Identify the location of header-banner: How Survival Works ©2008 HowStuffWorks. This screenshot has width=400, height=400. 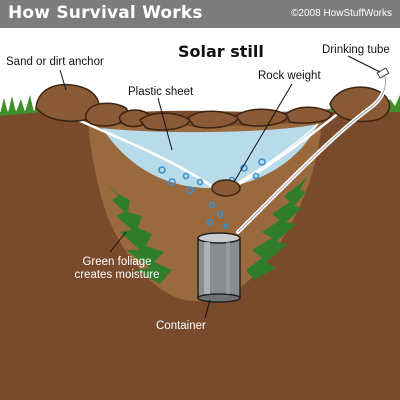
(200, 14).